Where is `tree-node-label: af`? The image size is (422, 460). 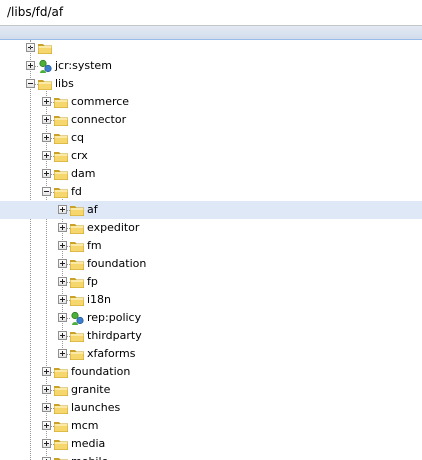
tree-node-label: af is located at coordinates (92, 209).